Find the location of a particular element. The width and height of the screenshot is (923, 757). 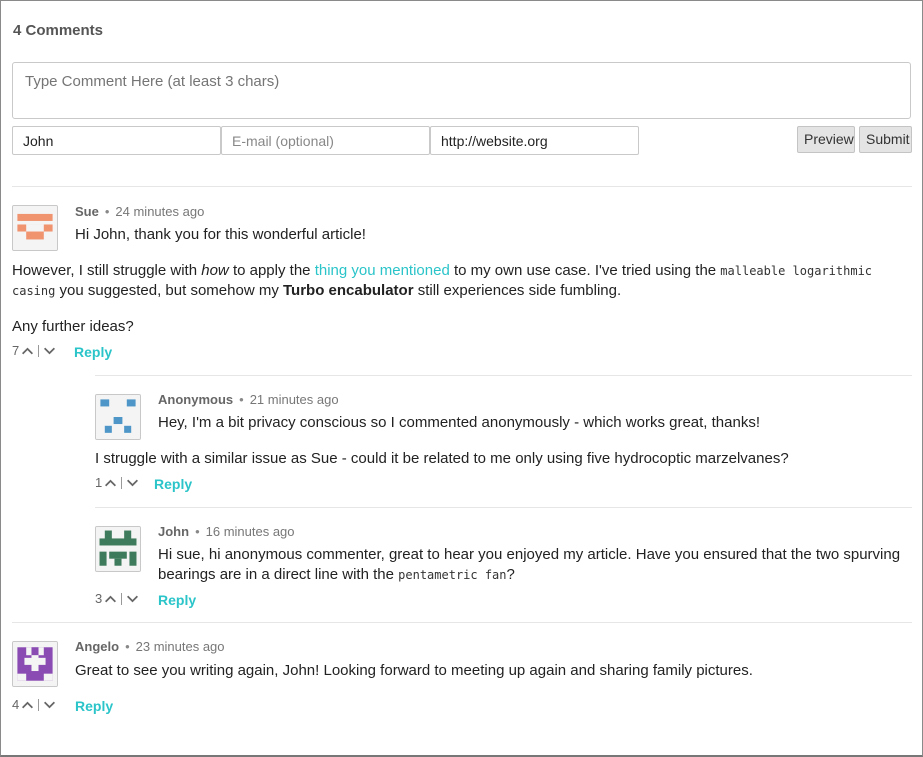

comment-body-2: Any further ideas? is located at coordinates (73, 326).